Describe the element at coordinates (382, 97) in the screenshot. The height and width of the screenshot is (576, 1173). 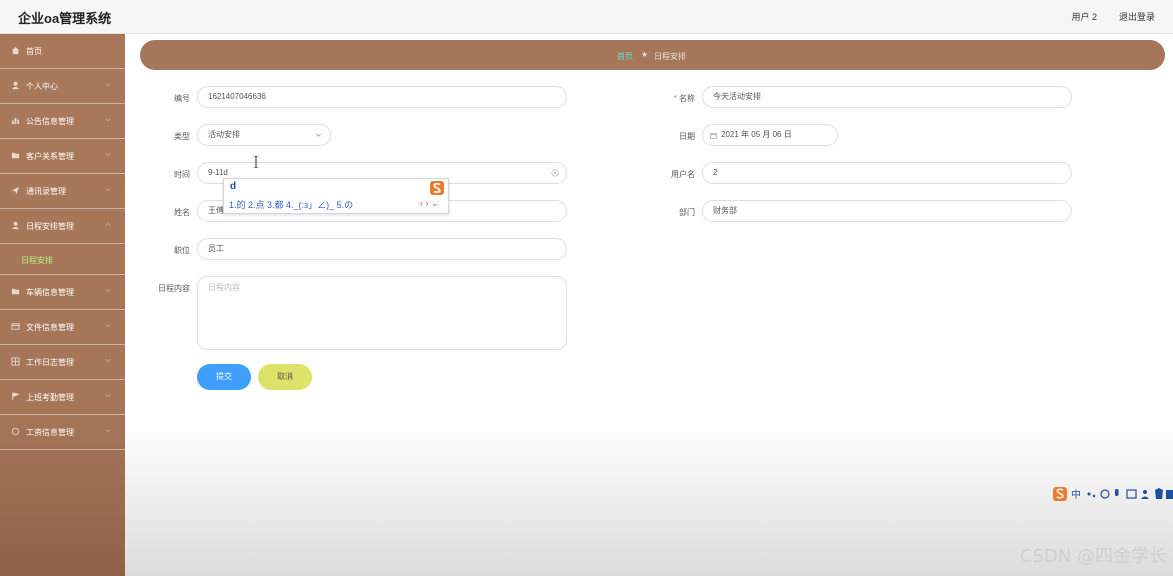
I see `bianhao-input: 1621407046636` at that location.